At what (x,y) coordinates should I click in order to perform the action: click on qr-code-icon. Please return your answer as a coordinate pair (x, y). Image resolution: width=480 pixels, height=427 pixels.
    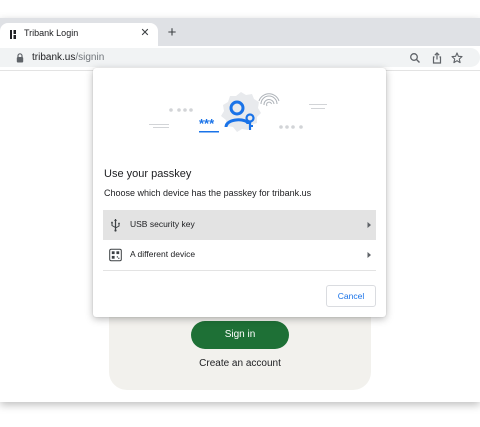
    Looking at the image, I should click on (115, 255).